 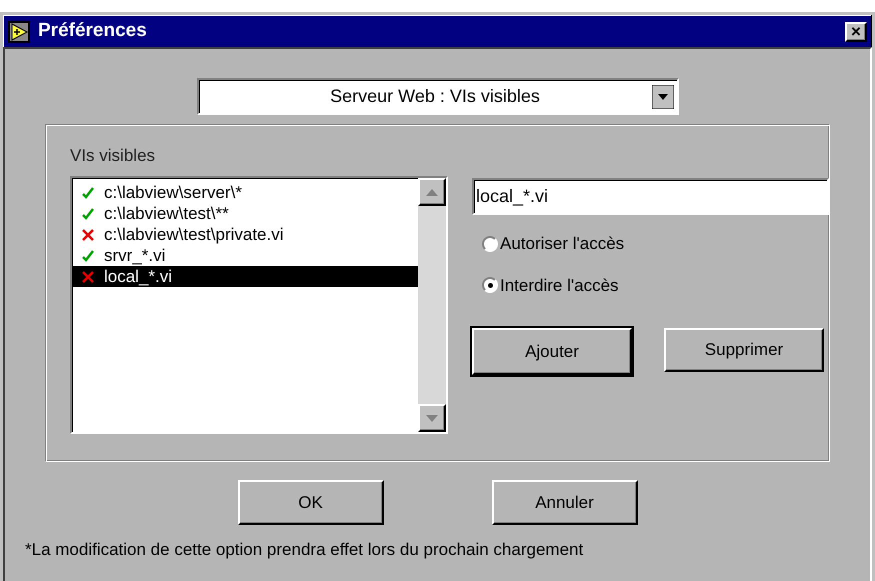 I want to click on action-button: Supprimer, so click(x=744, y=350).